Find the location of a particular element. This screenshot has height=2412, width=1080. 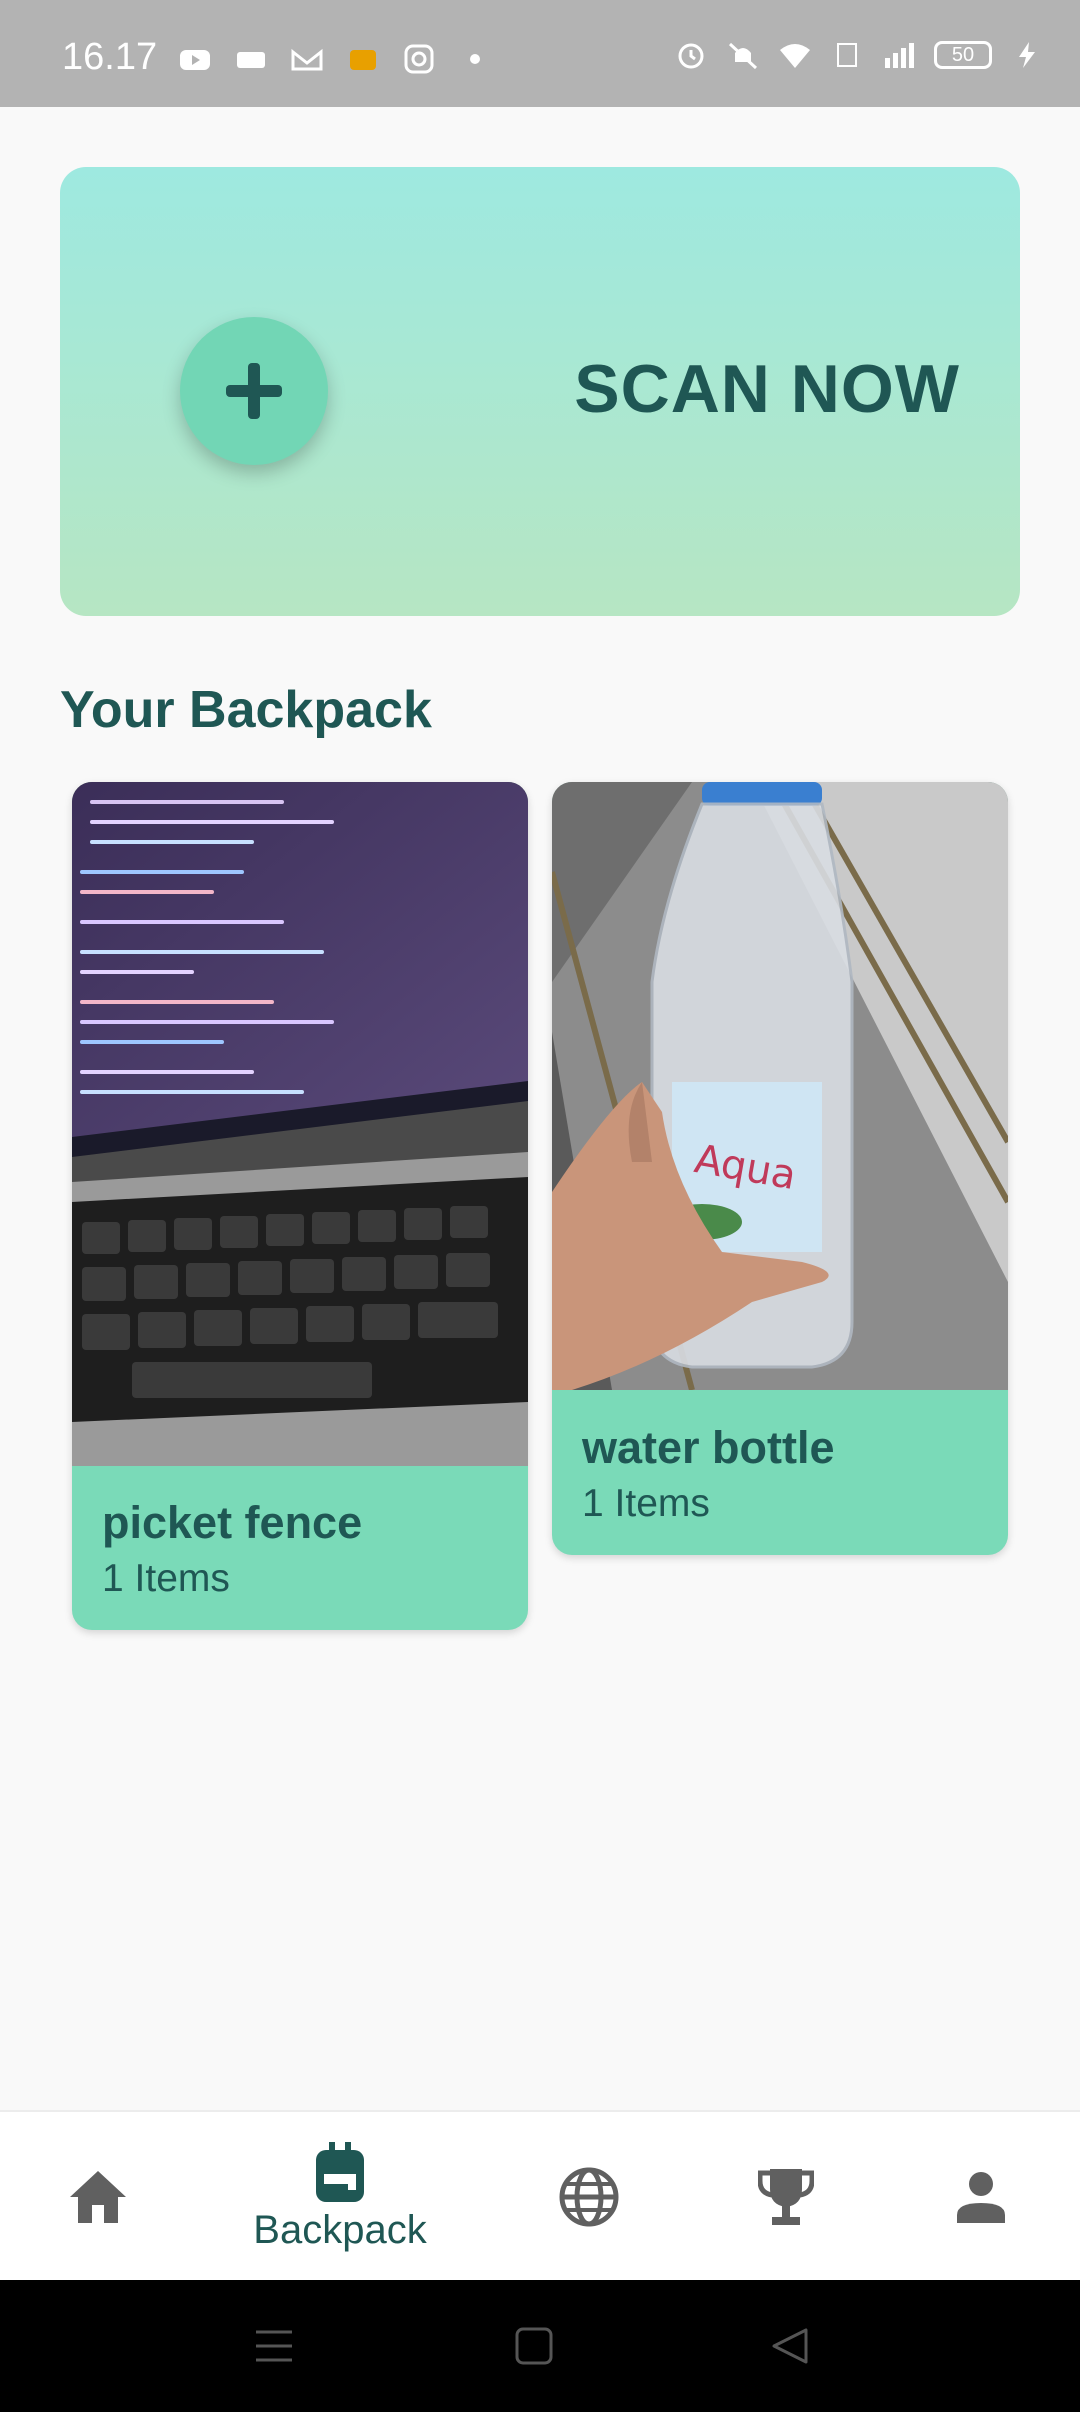

person-icon is located at coordinates (981, 2197).